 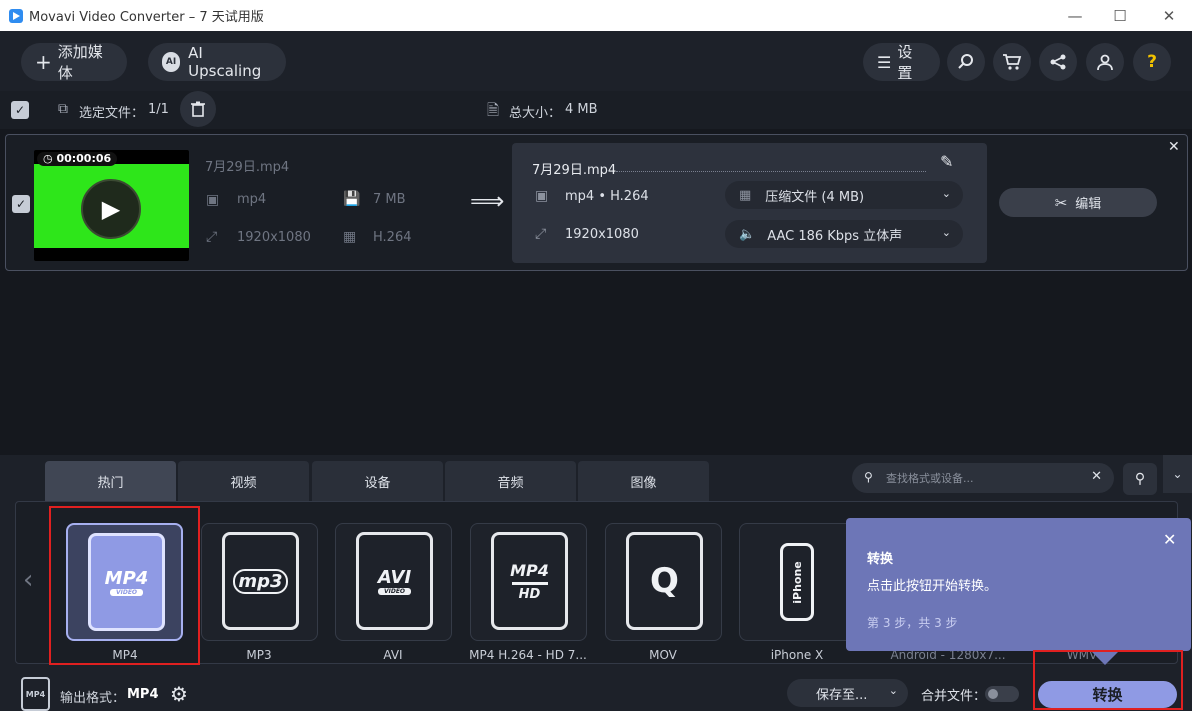 I want to click on maximize-button: ☐, so click(x=1120, y=15).